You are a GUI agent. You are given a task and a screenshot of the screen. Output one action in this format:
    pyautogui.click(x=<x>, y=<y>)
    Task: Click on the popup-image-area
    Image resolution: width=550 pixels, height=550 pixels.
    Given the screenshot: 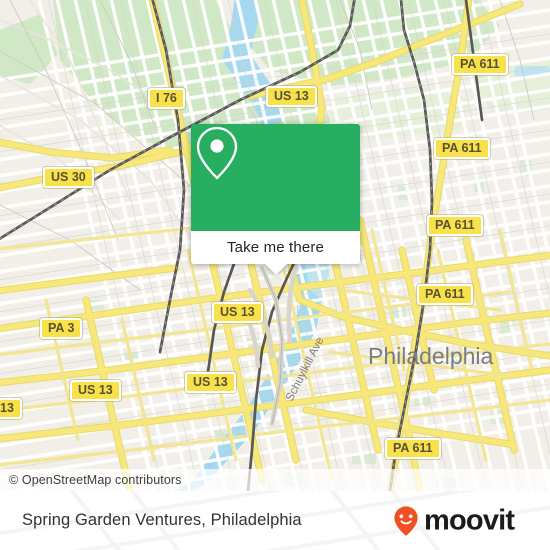 What is the action you would take?
    pyautogui.click(x=275, y=177)
    